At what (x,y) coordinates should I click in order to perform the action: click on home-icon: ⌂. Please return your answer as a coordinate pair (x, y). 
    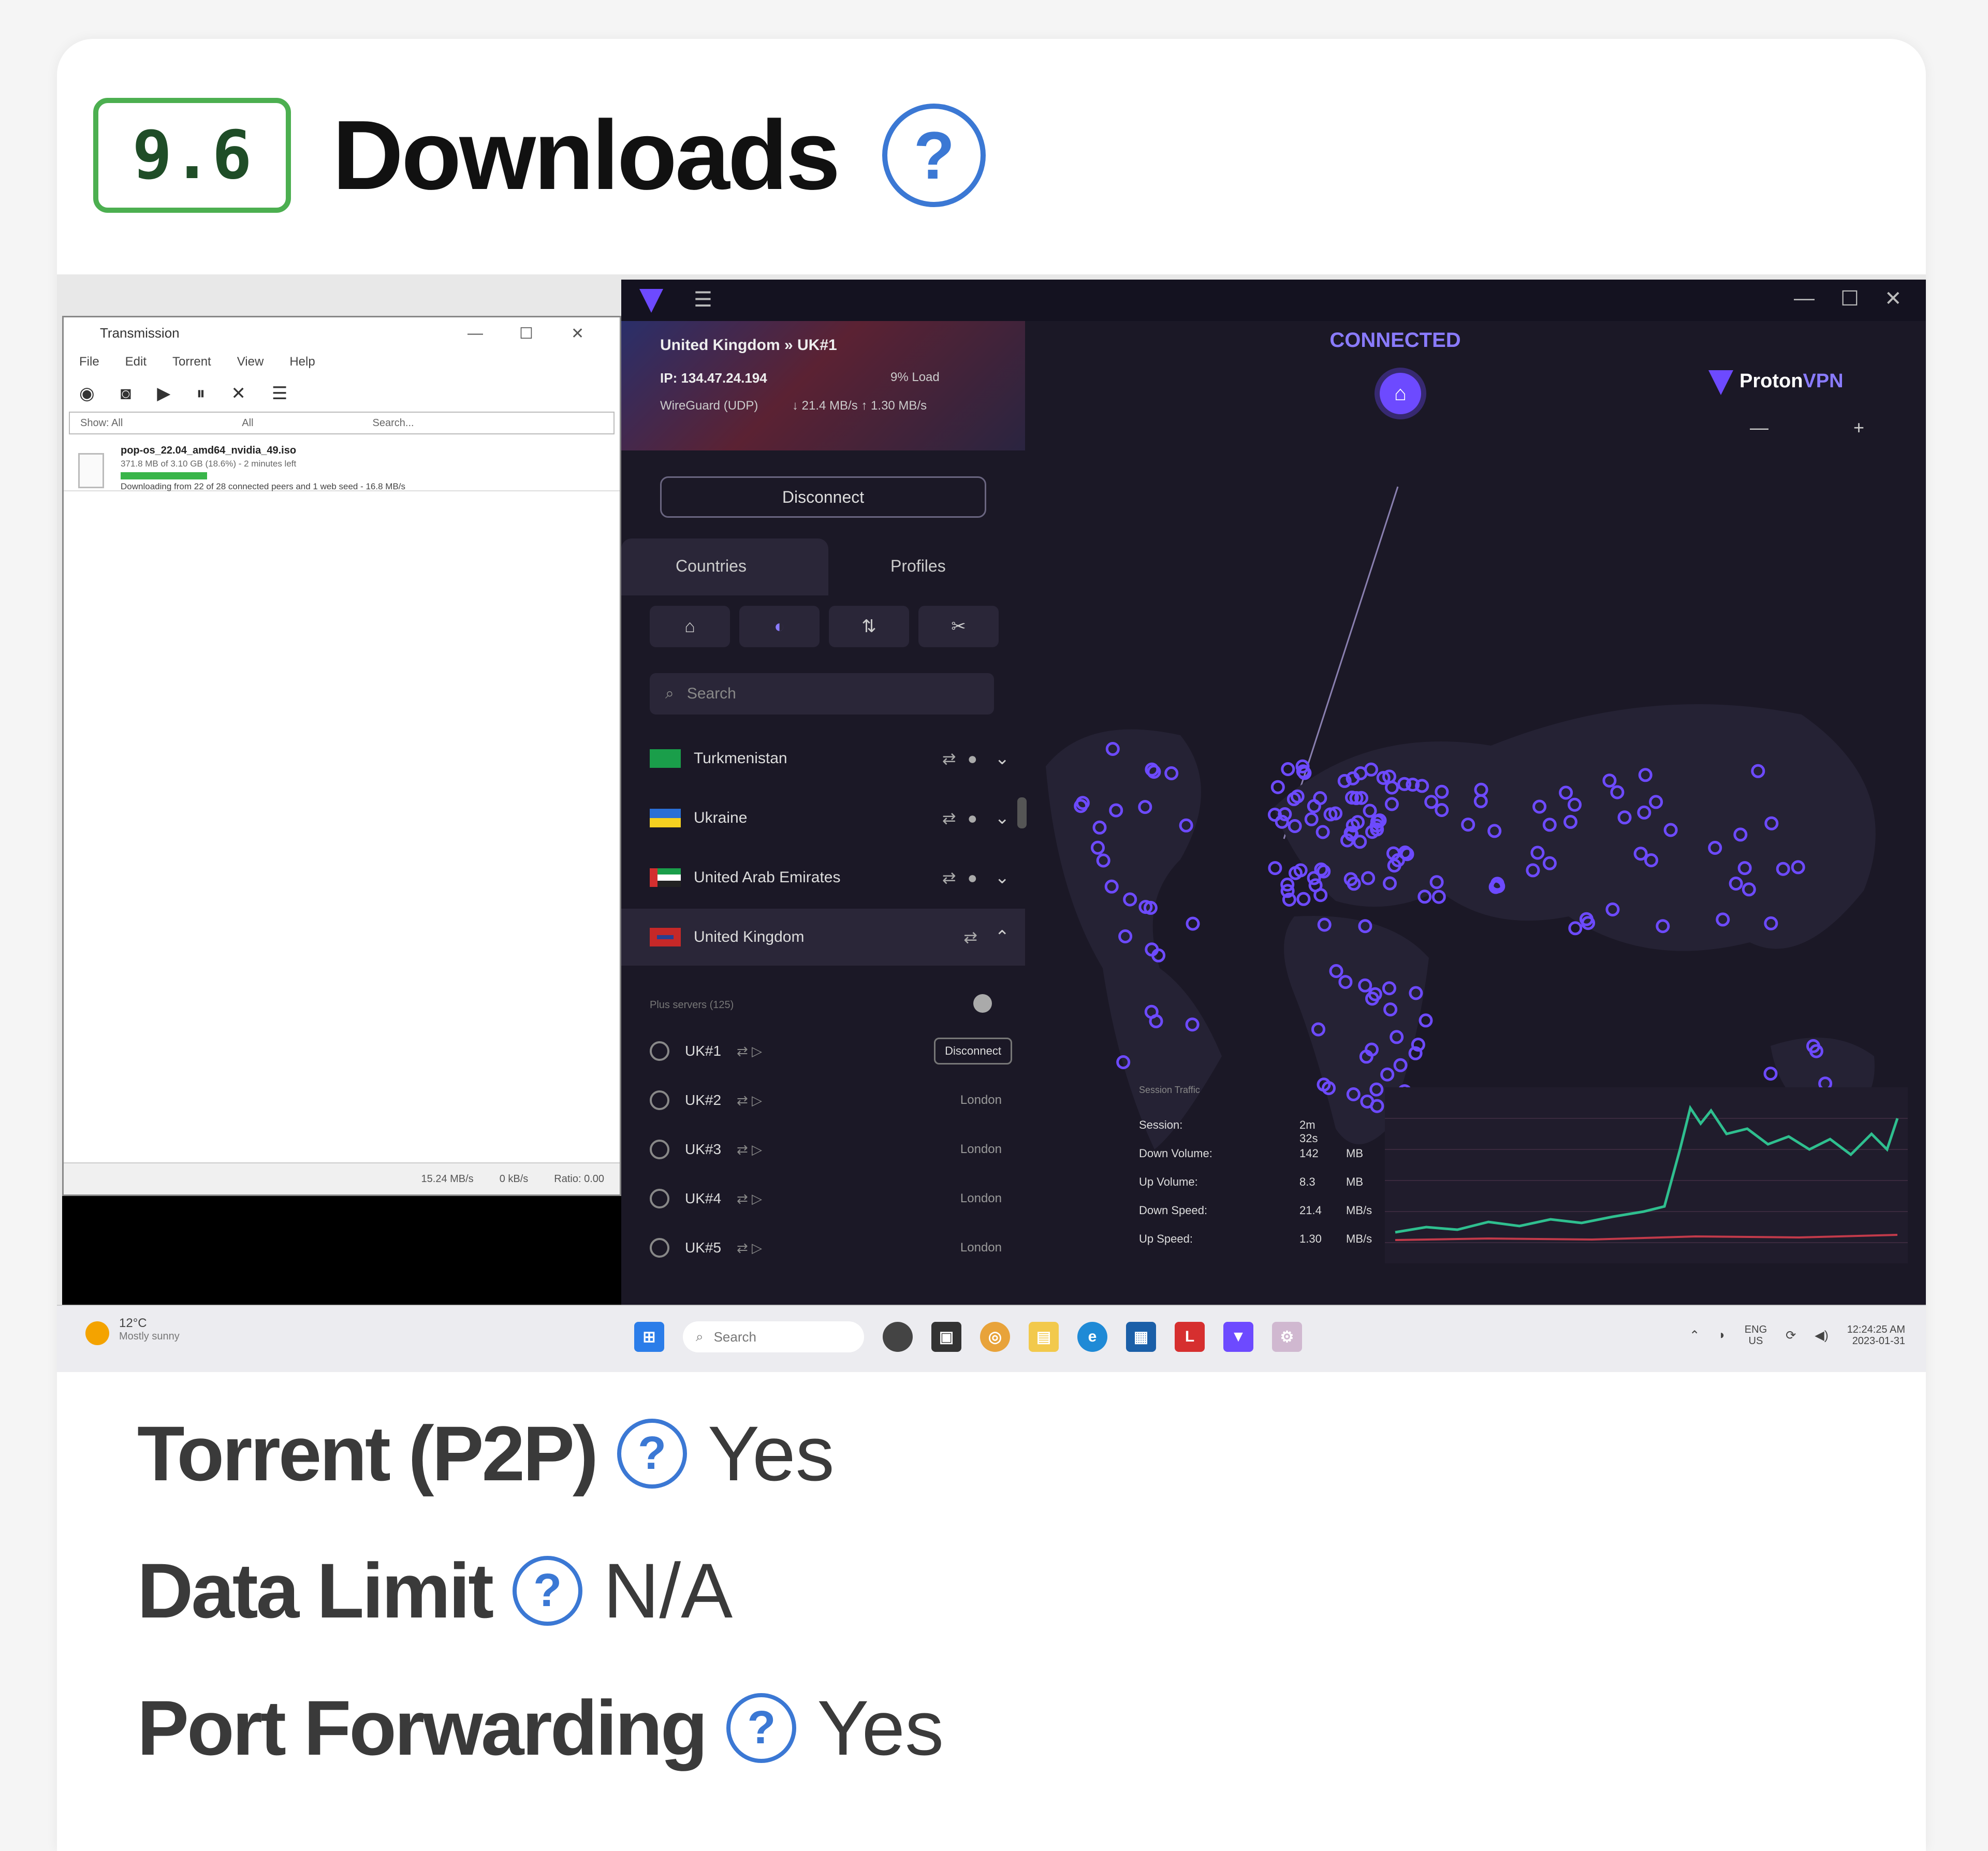
    Looking at the image, I should click on (690, 626).